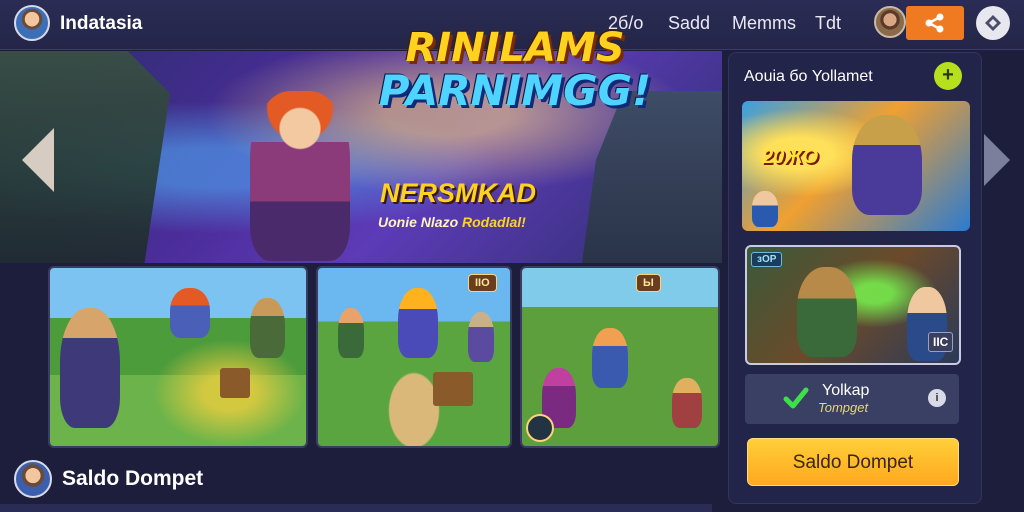 The width and height of the screenshot is (1024, 512). I want to click on nav-link-4: Tdt, so click(828, 23).